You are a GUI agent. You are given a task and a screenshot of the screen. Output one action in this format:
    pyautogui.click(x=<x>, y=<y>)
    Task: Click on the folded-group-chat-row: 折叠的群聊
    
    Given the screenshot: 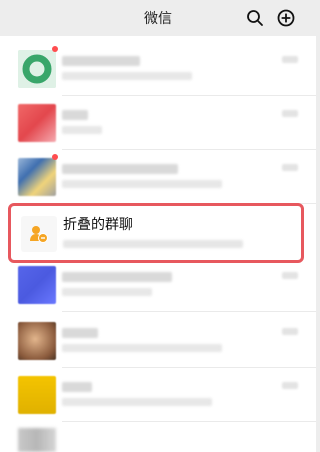 What is the action you would take?
    pyautogui.click(x=156, y=233)
    